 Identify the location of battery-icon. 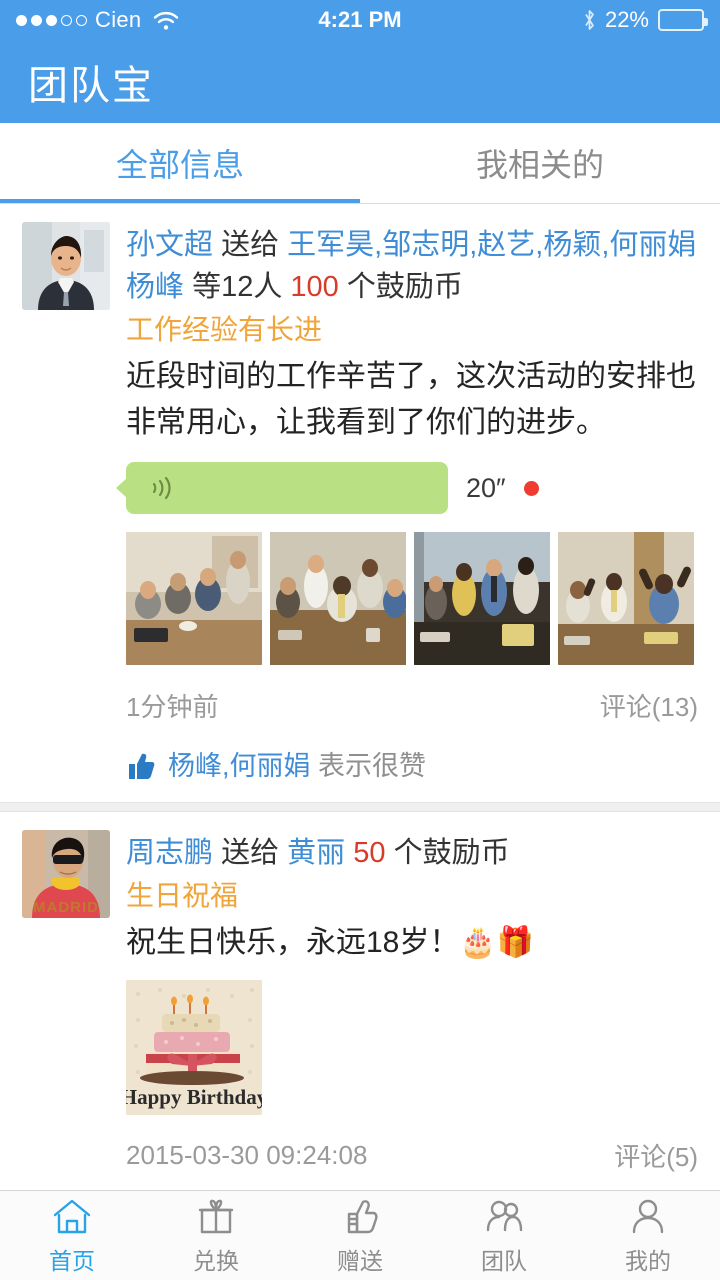
(683, 20).